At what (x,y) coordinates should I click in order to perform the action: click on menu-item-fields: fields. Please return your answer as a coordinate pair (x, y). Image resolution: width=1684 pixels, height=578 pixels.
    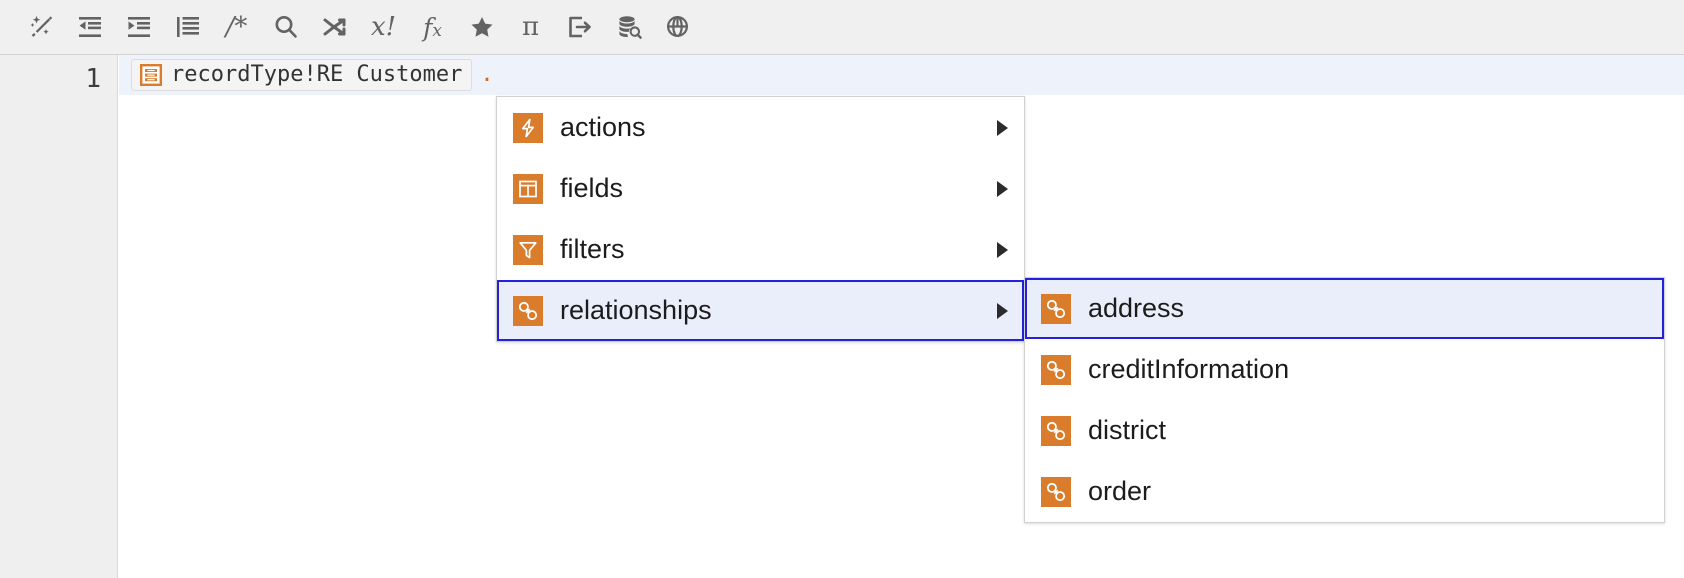
    Looking at the image, I should click on (760, 188).